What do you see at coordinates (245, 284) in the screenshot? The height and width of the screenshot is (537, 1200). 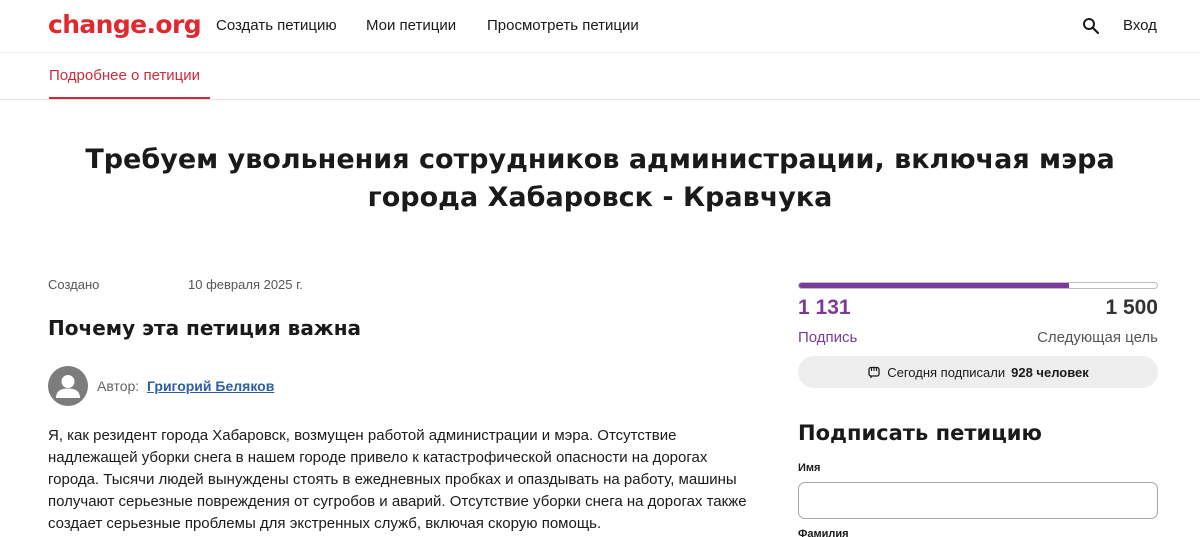 I see `created-date: 10 февраля 2025 г.` at bounding box center [245, 284].